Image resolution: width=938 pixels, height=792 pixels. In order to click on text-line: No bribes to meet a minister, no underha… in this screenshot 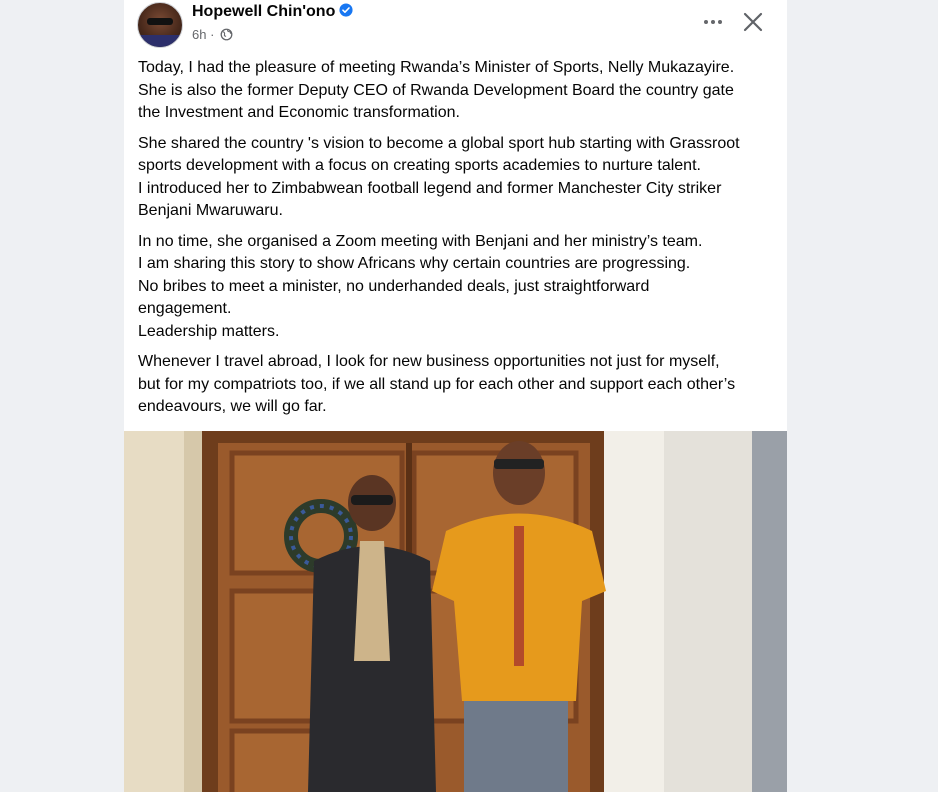, I will do `click(394, 286)`.